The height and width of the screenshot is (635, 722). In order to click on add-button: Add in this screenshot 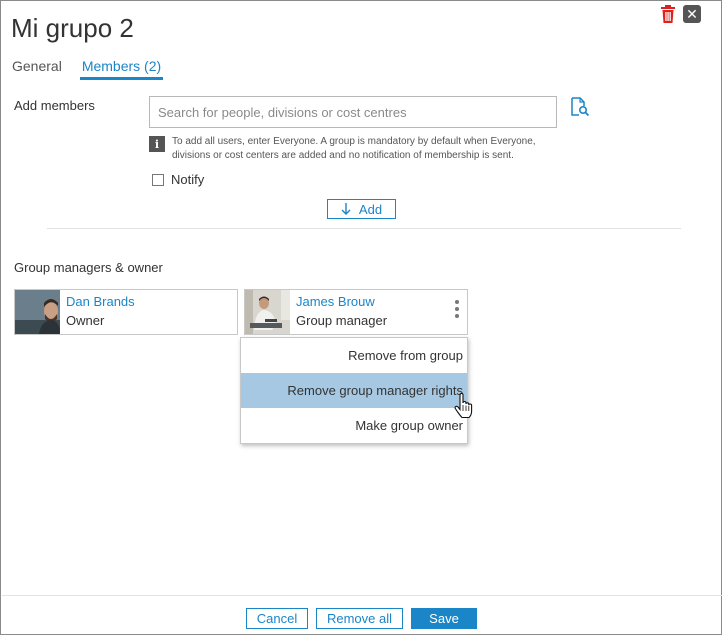, I will do `click(361, 209)`.